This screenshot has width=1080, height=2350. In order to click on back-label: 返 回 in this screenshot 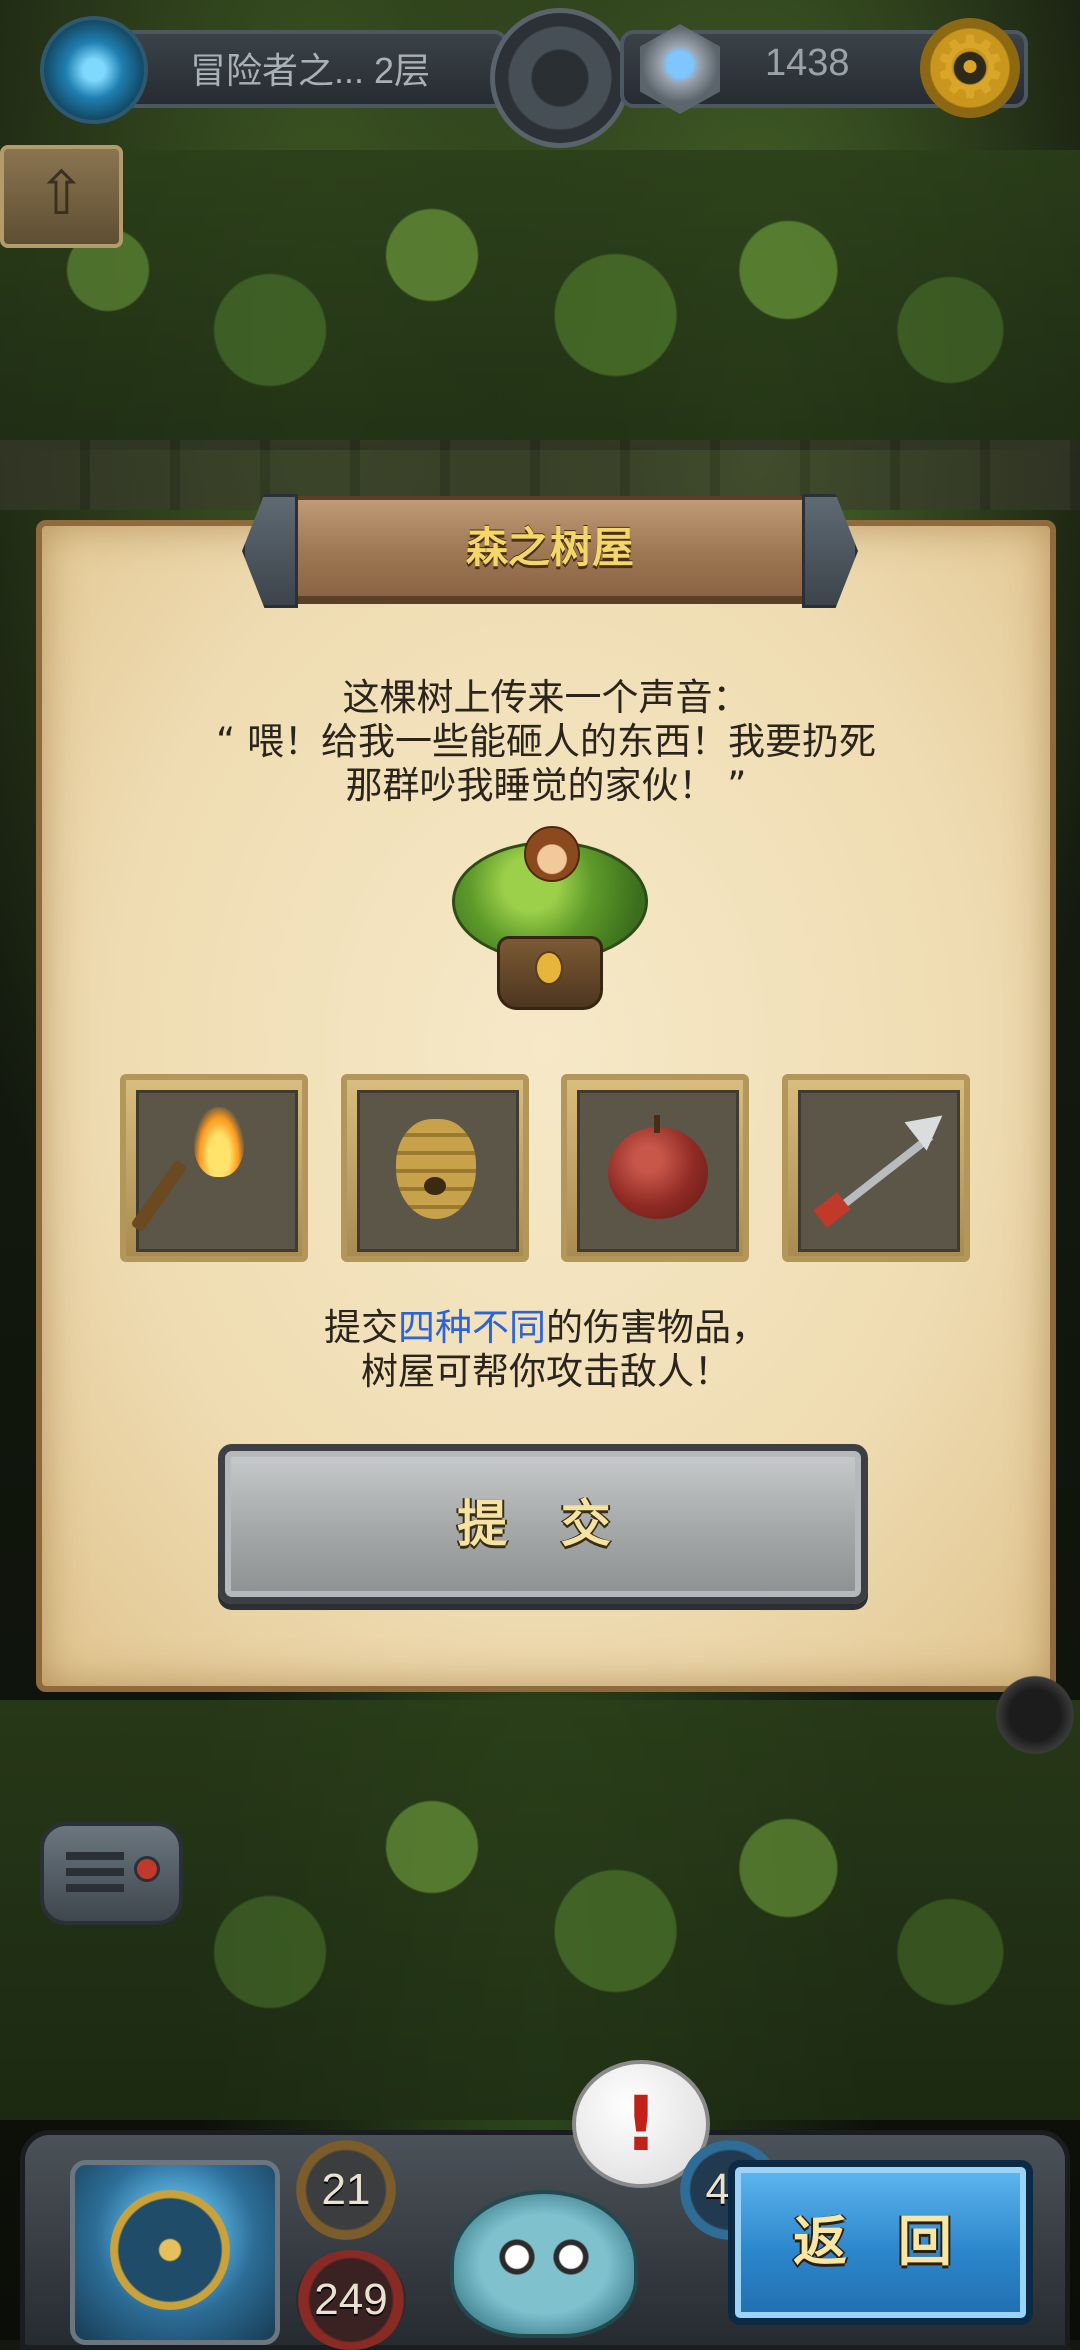, I will do `click(880, 2241)`.